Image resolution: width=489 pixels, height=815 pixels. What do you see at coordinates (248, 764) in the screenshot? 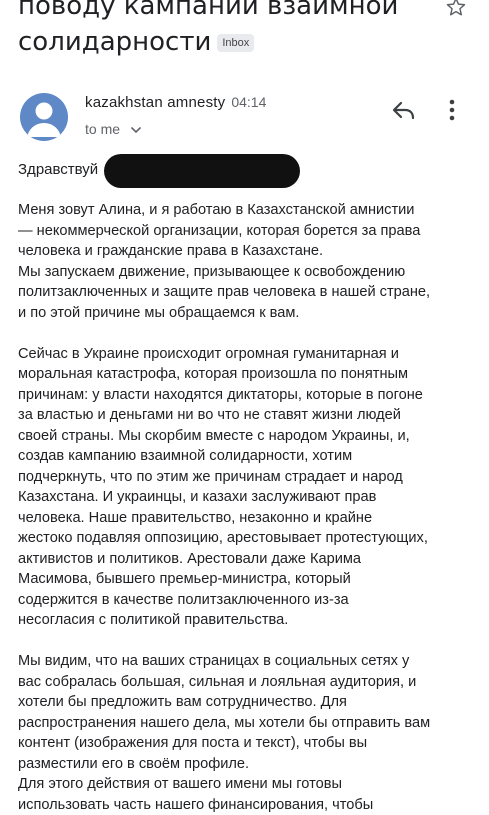
I see `body-line: разместили его в своём профиле.` at bounding box center [248, 764].